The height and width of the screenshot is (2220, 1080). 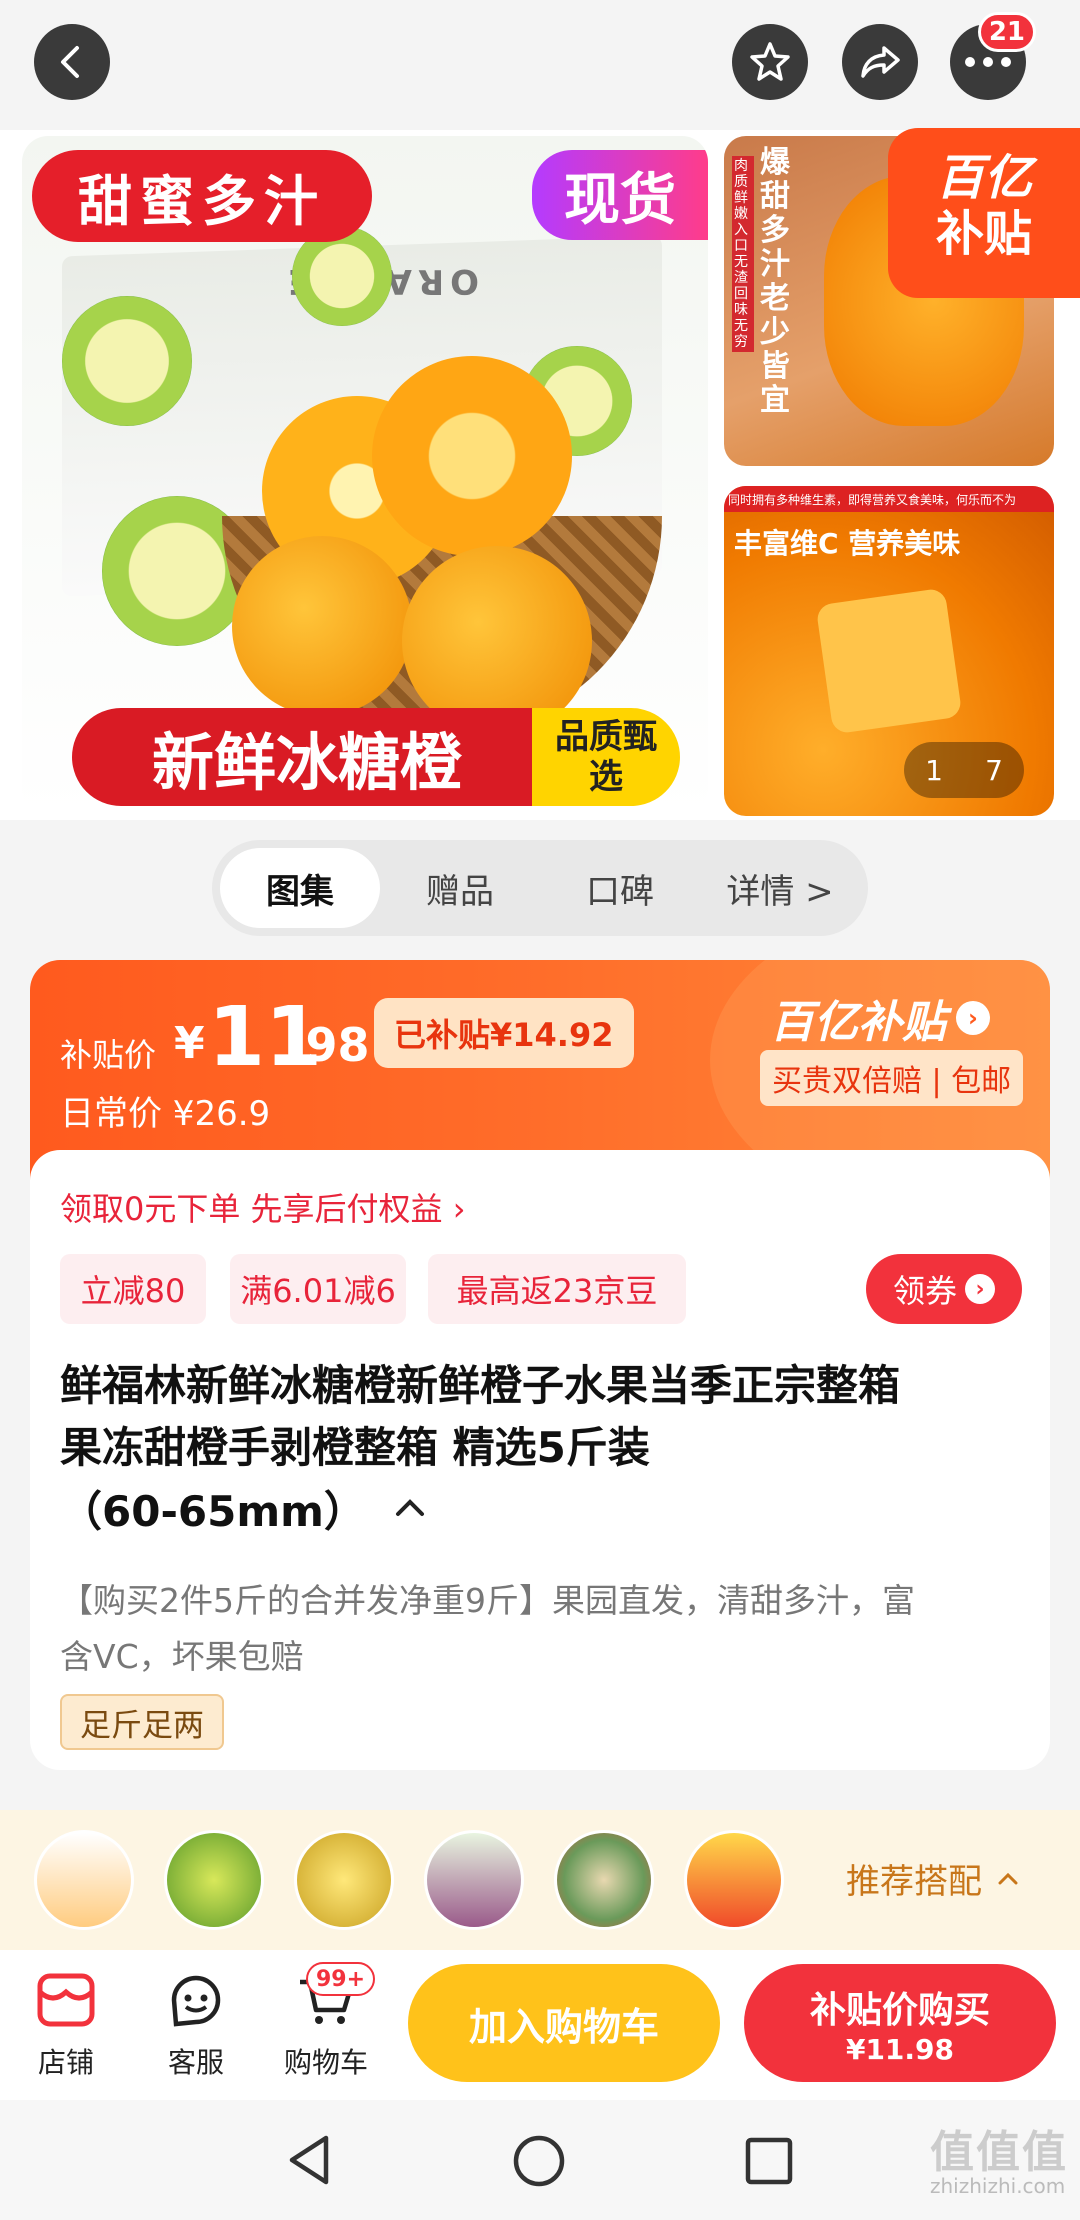 What do you see at coordinates (182, 1656) in the screenshot?
I see `product-description-line-2: 含VC，坏果包赔` at bounding box center [182, 1656].